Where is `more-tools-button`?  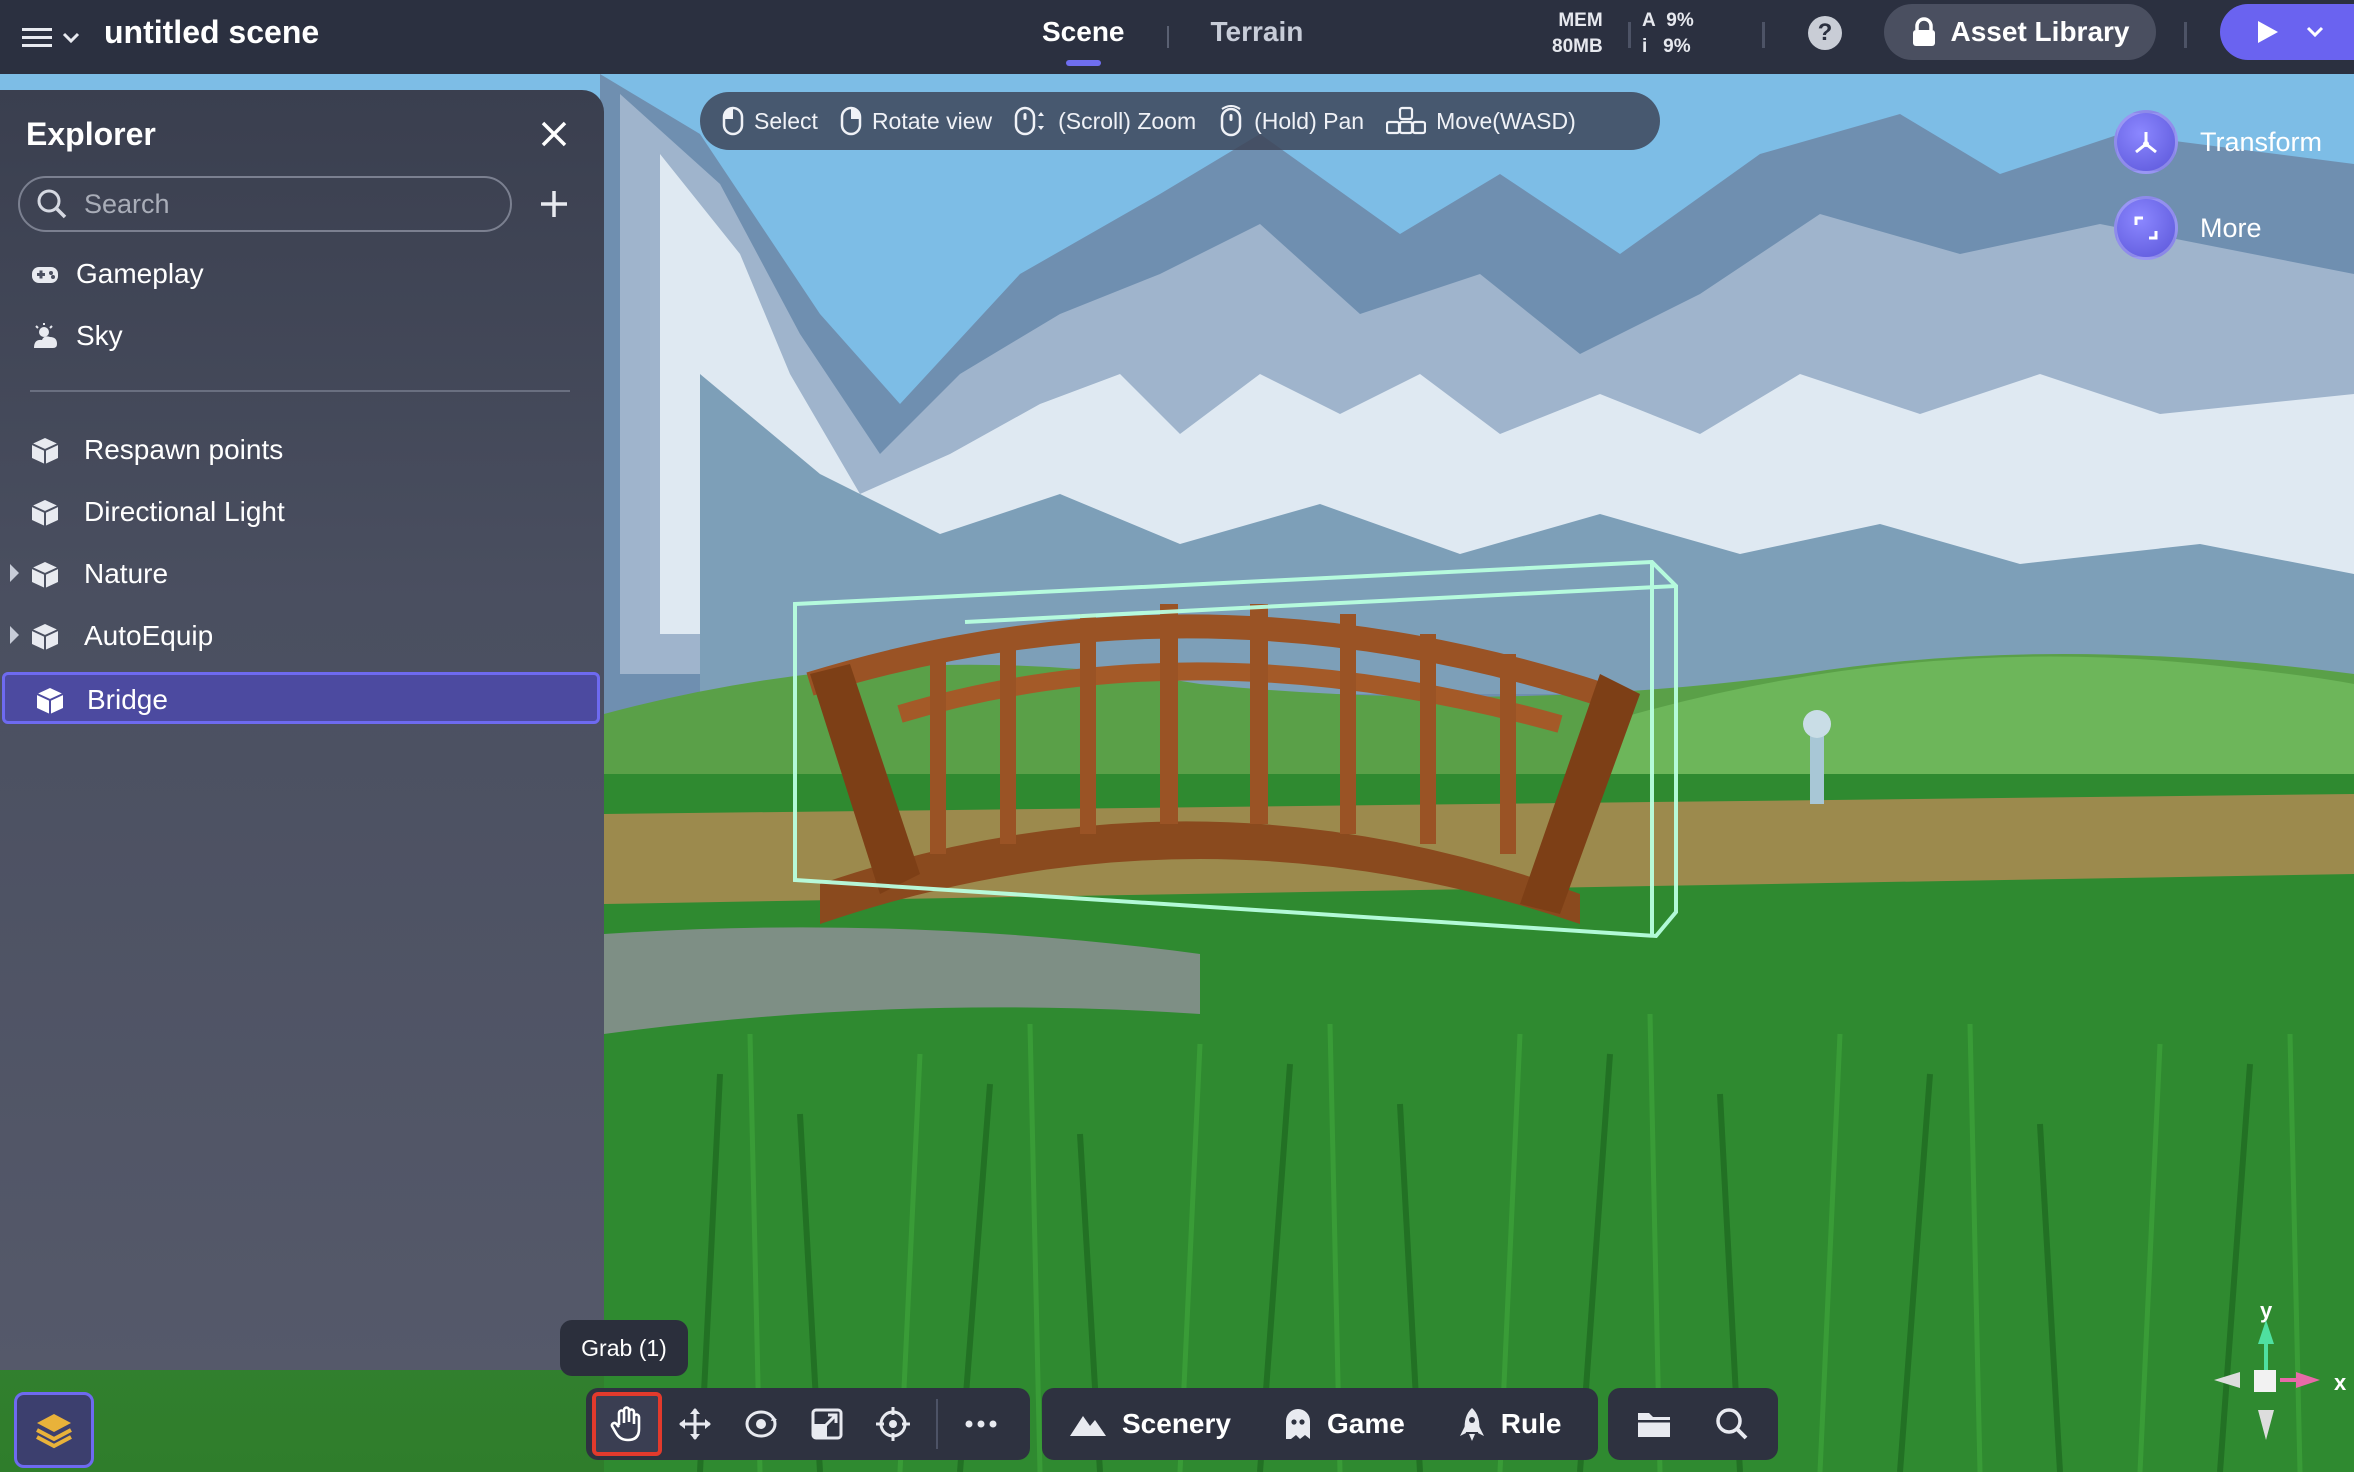 more-tools-button is located at coordinates (981, 1424).